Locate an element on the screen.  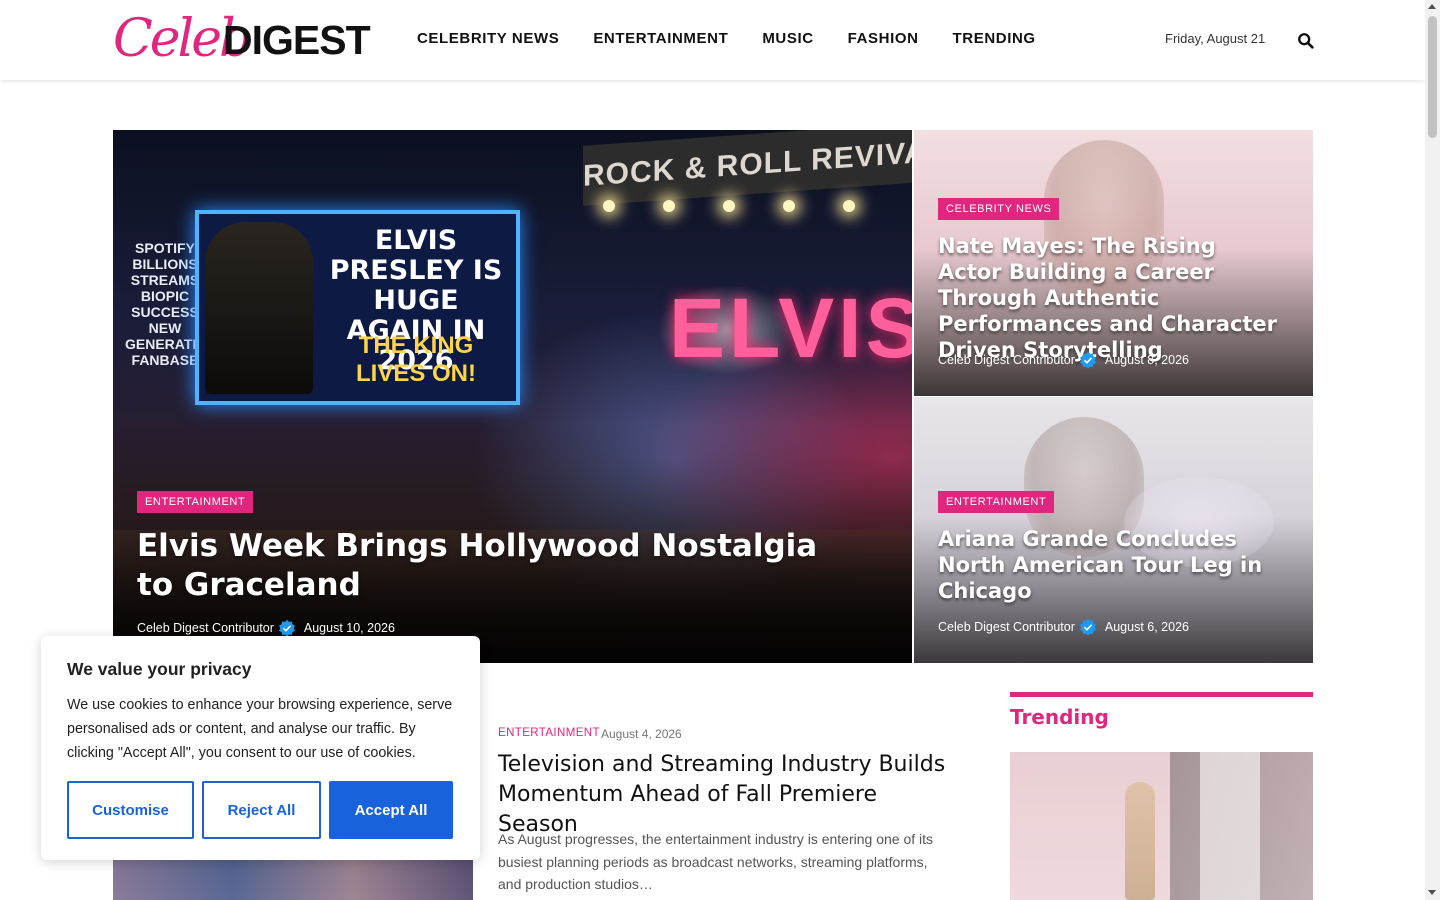
header-date: Friday, August 21 is located at coordinates (1215, 38).